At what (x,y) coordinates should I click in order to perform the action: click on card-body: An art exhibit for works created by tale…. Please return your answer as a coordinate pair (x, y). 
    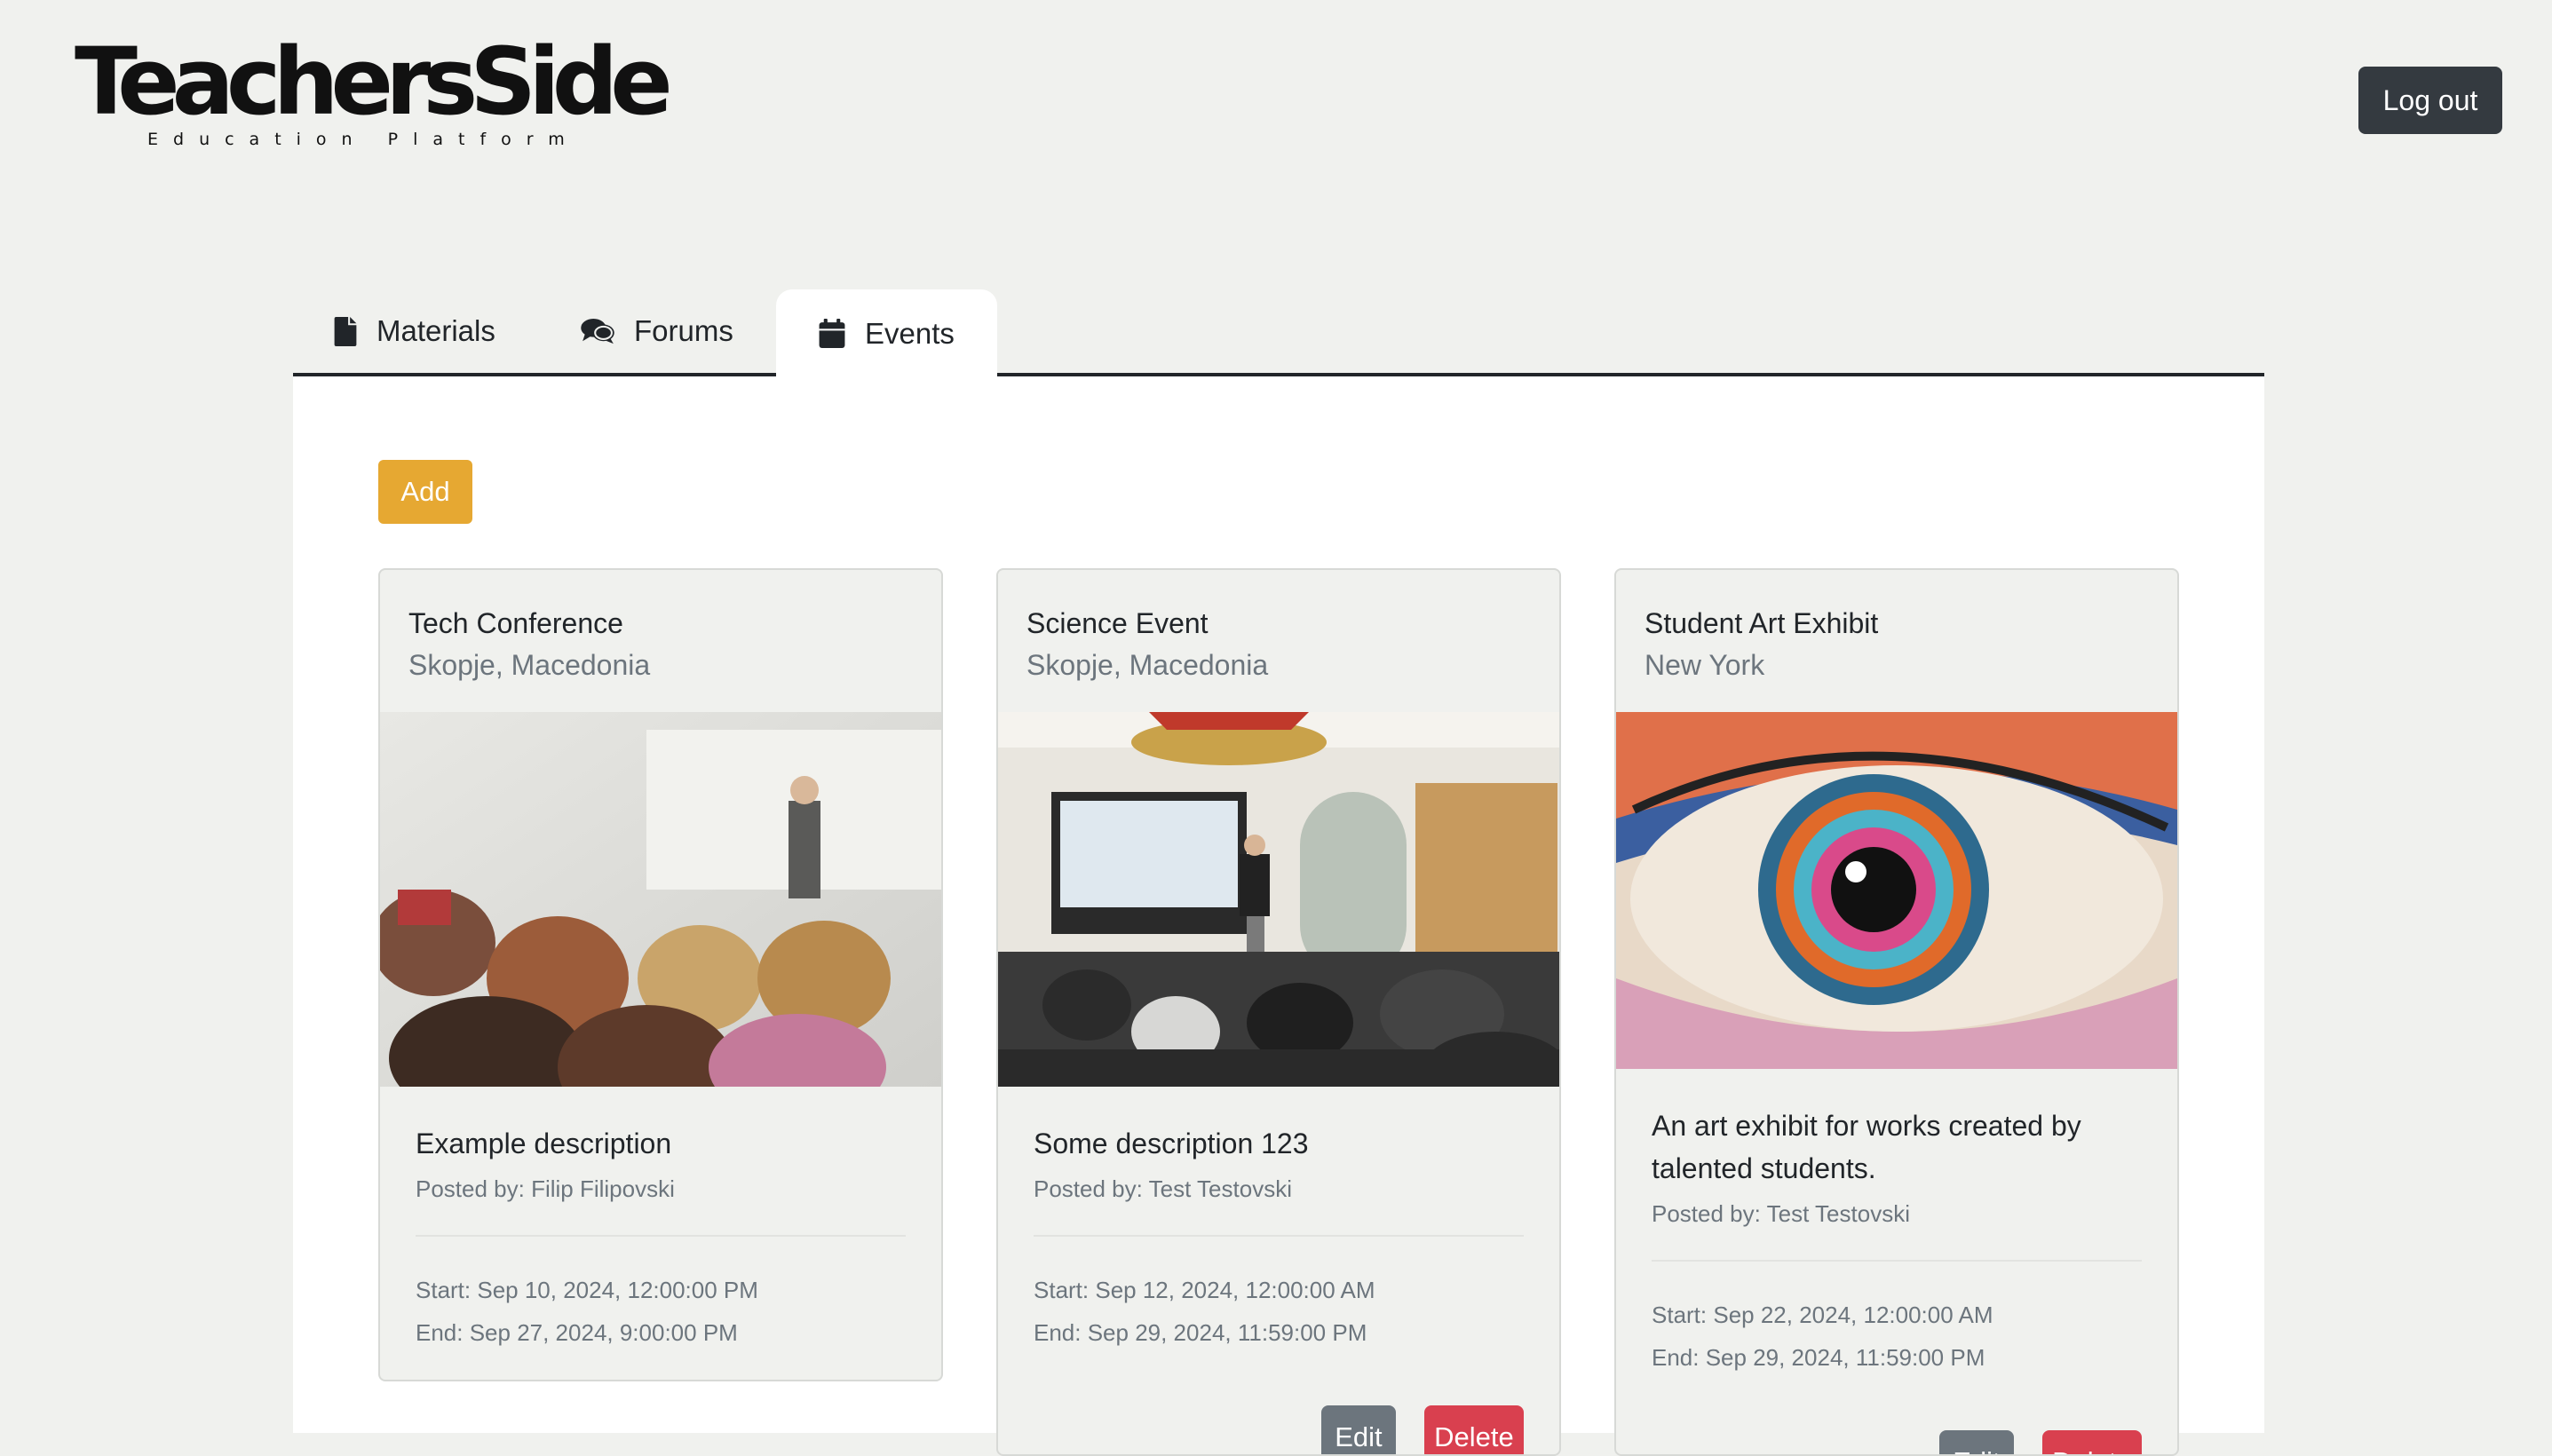
    Looking at the image, I should click on (1896, 1279).